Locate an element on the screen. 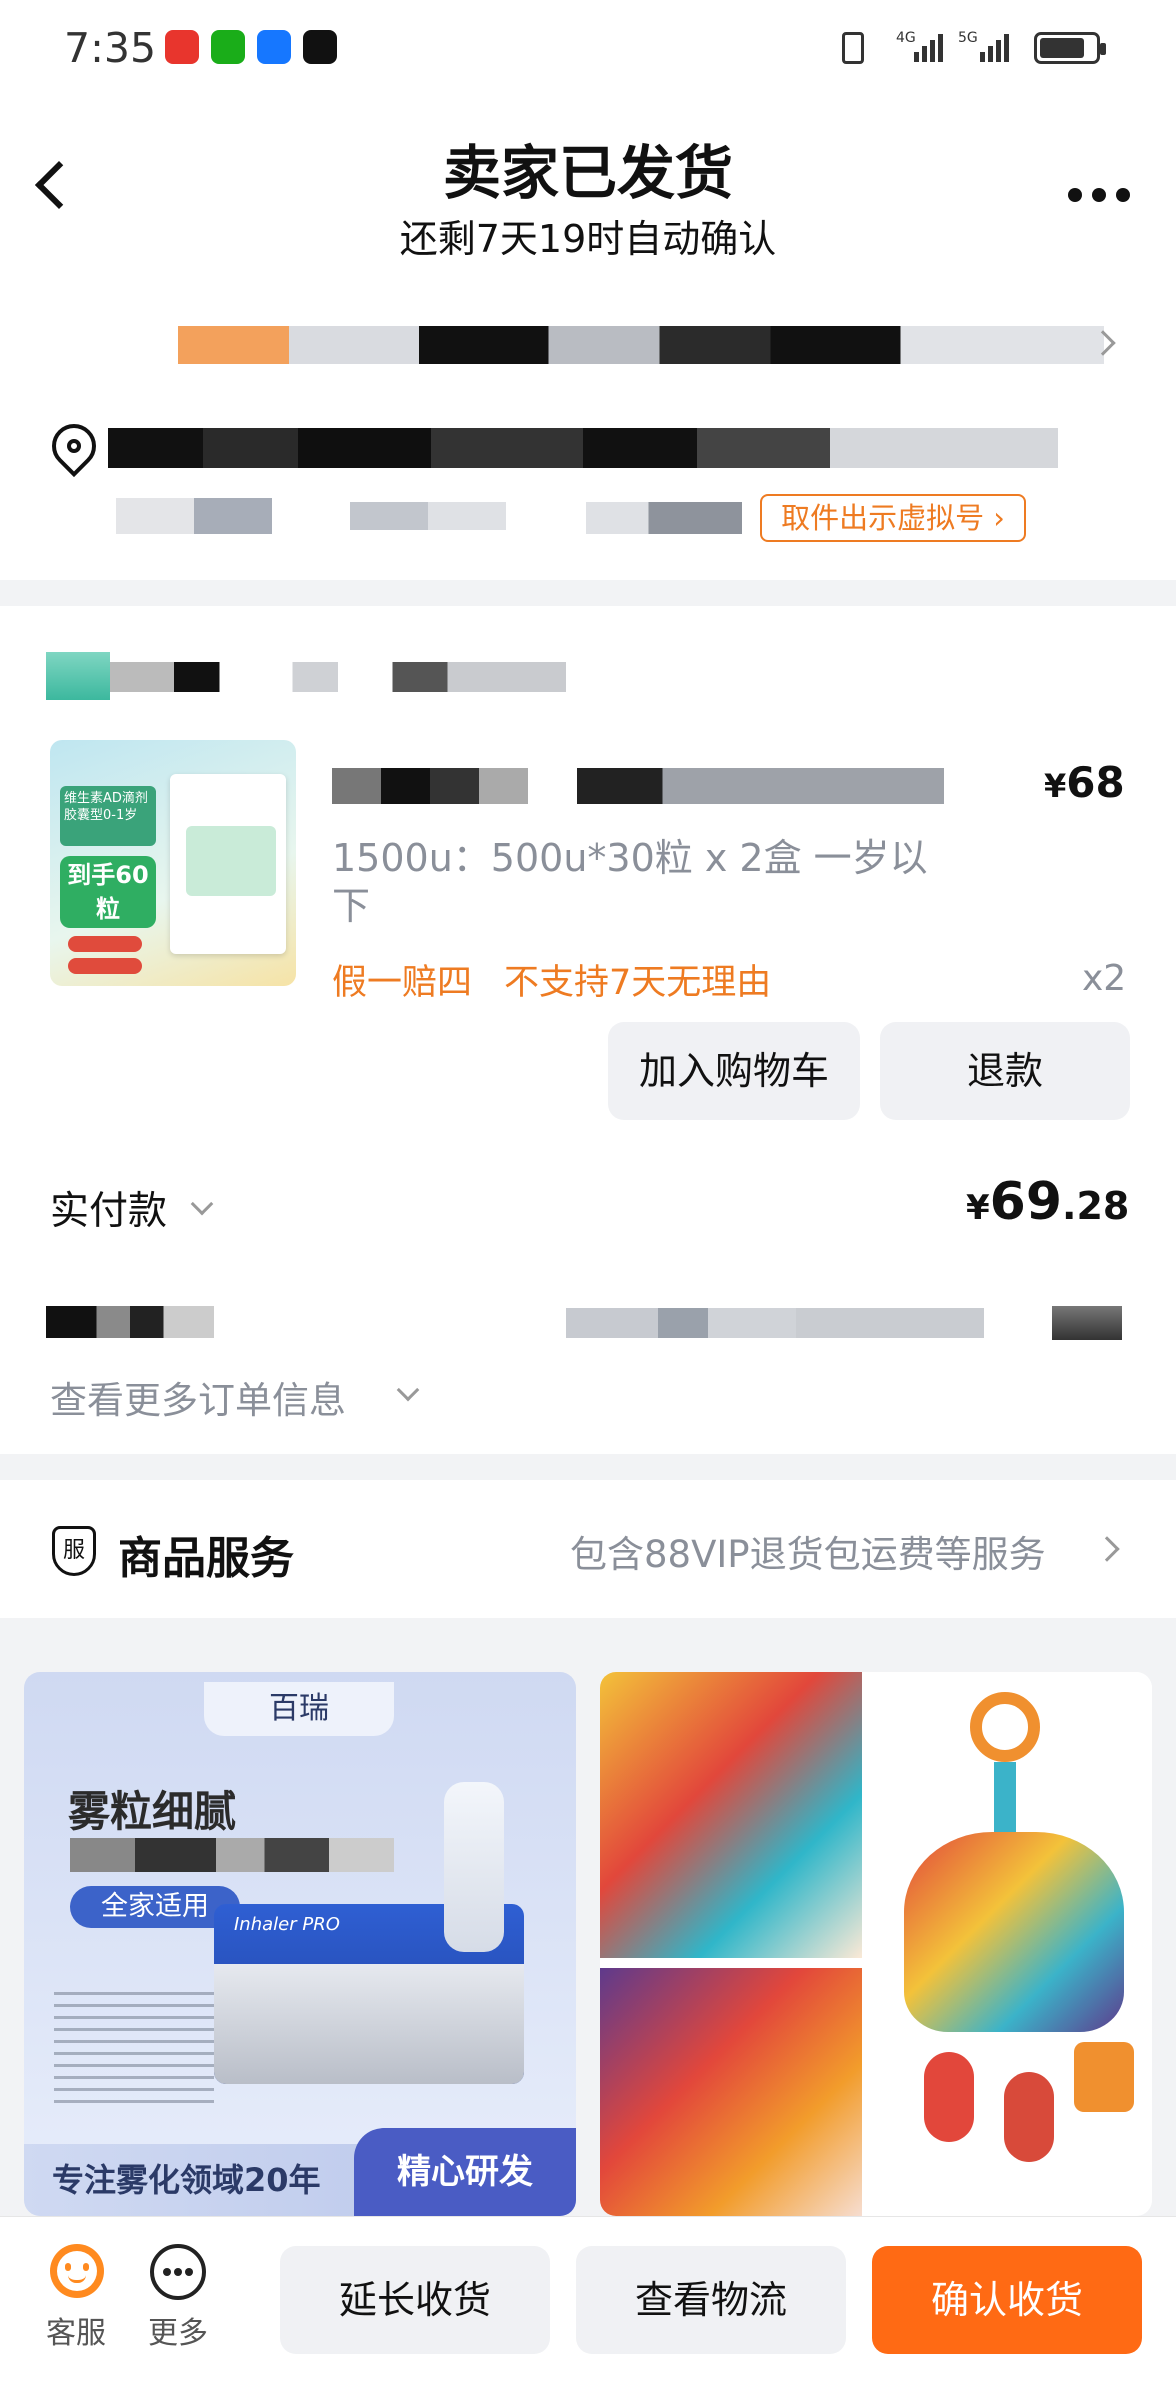 This screenshot has height=2400, width=1176. paid-amount-dec: .28 is located at coordinates (1096, 1206).